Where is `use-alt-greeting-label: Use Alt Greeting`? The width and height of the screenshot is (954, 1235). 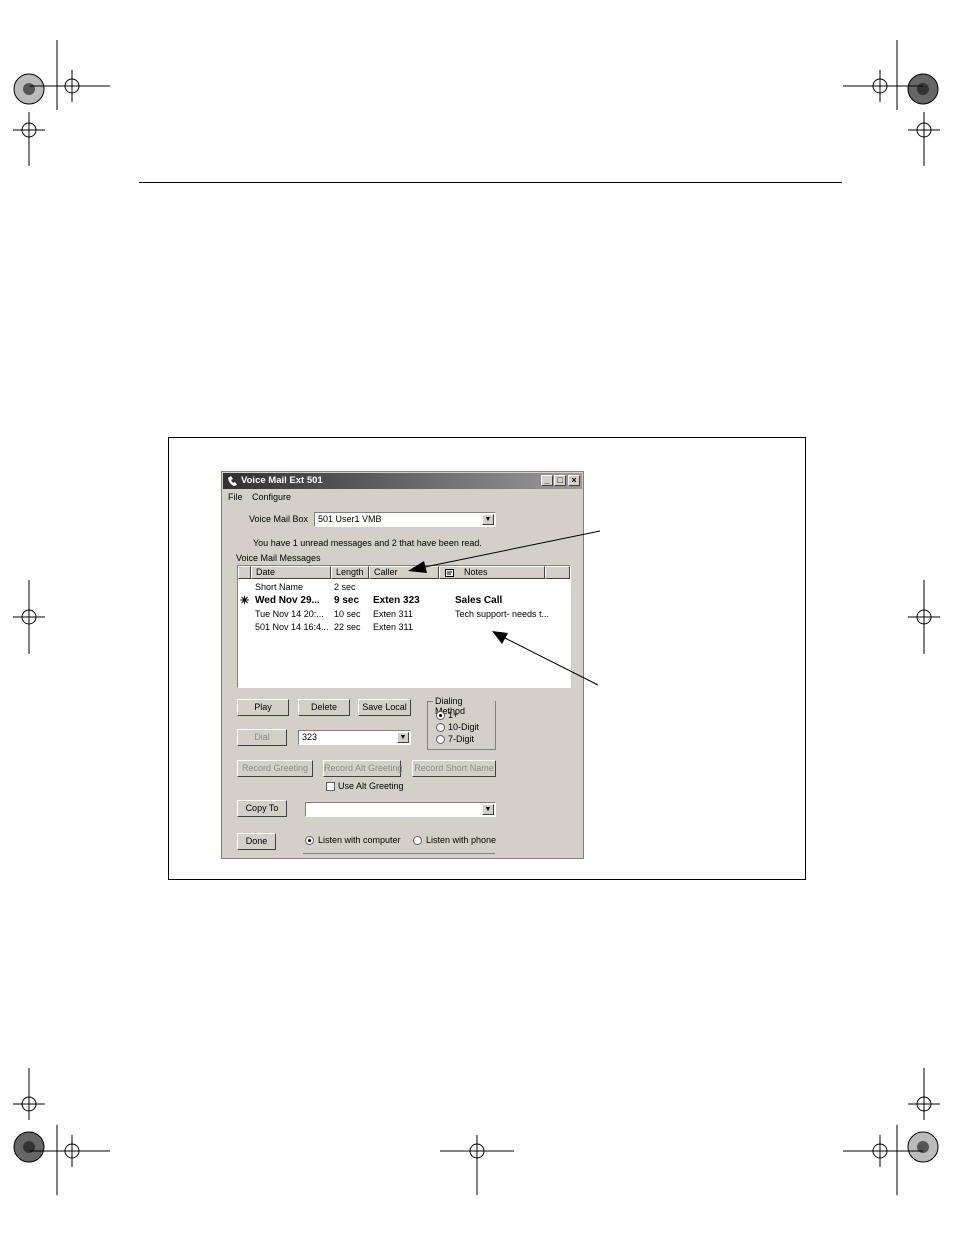
use-alt-greeting-label: Use Alt Greeting is located at coordinates (371, 786).